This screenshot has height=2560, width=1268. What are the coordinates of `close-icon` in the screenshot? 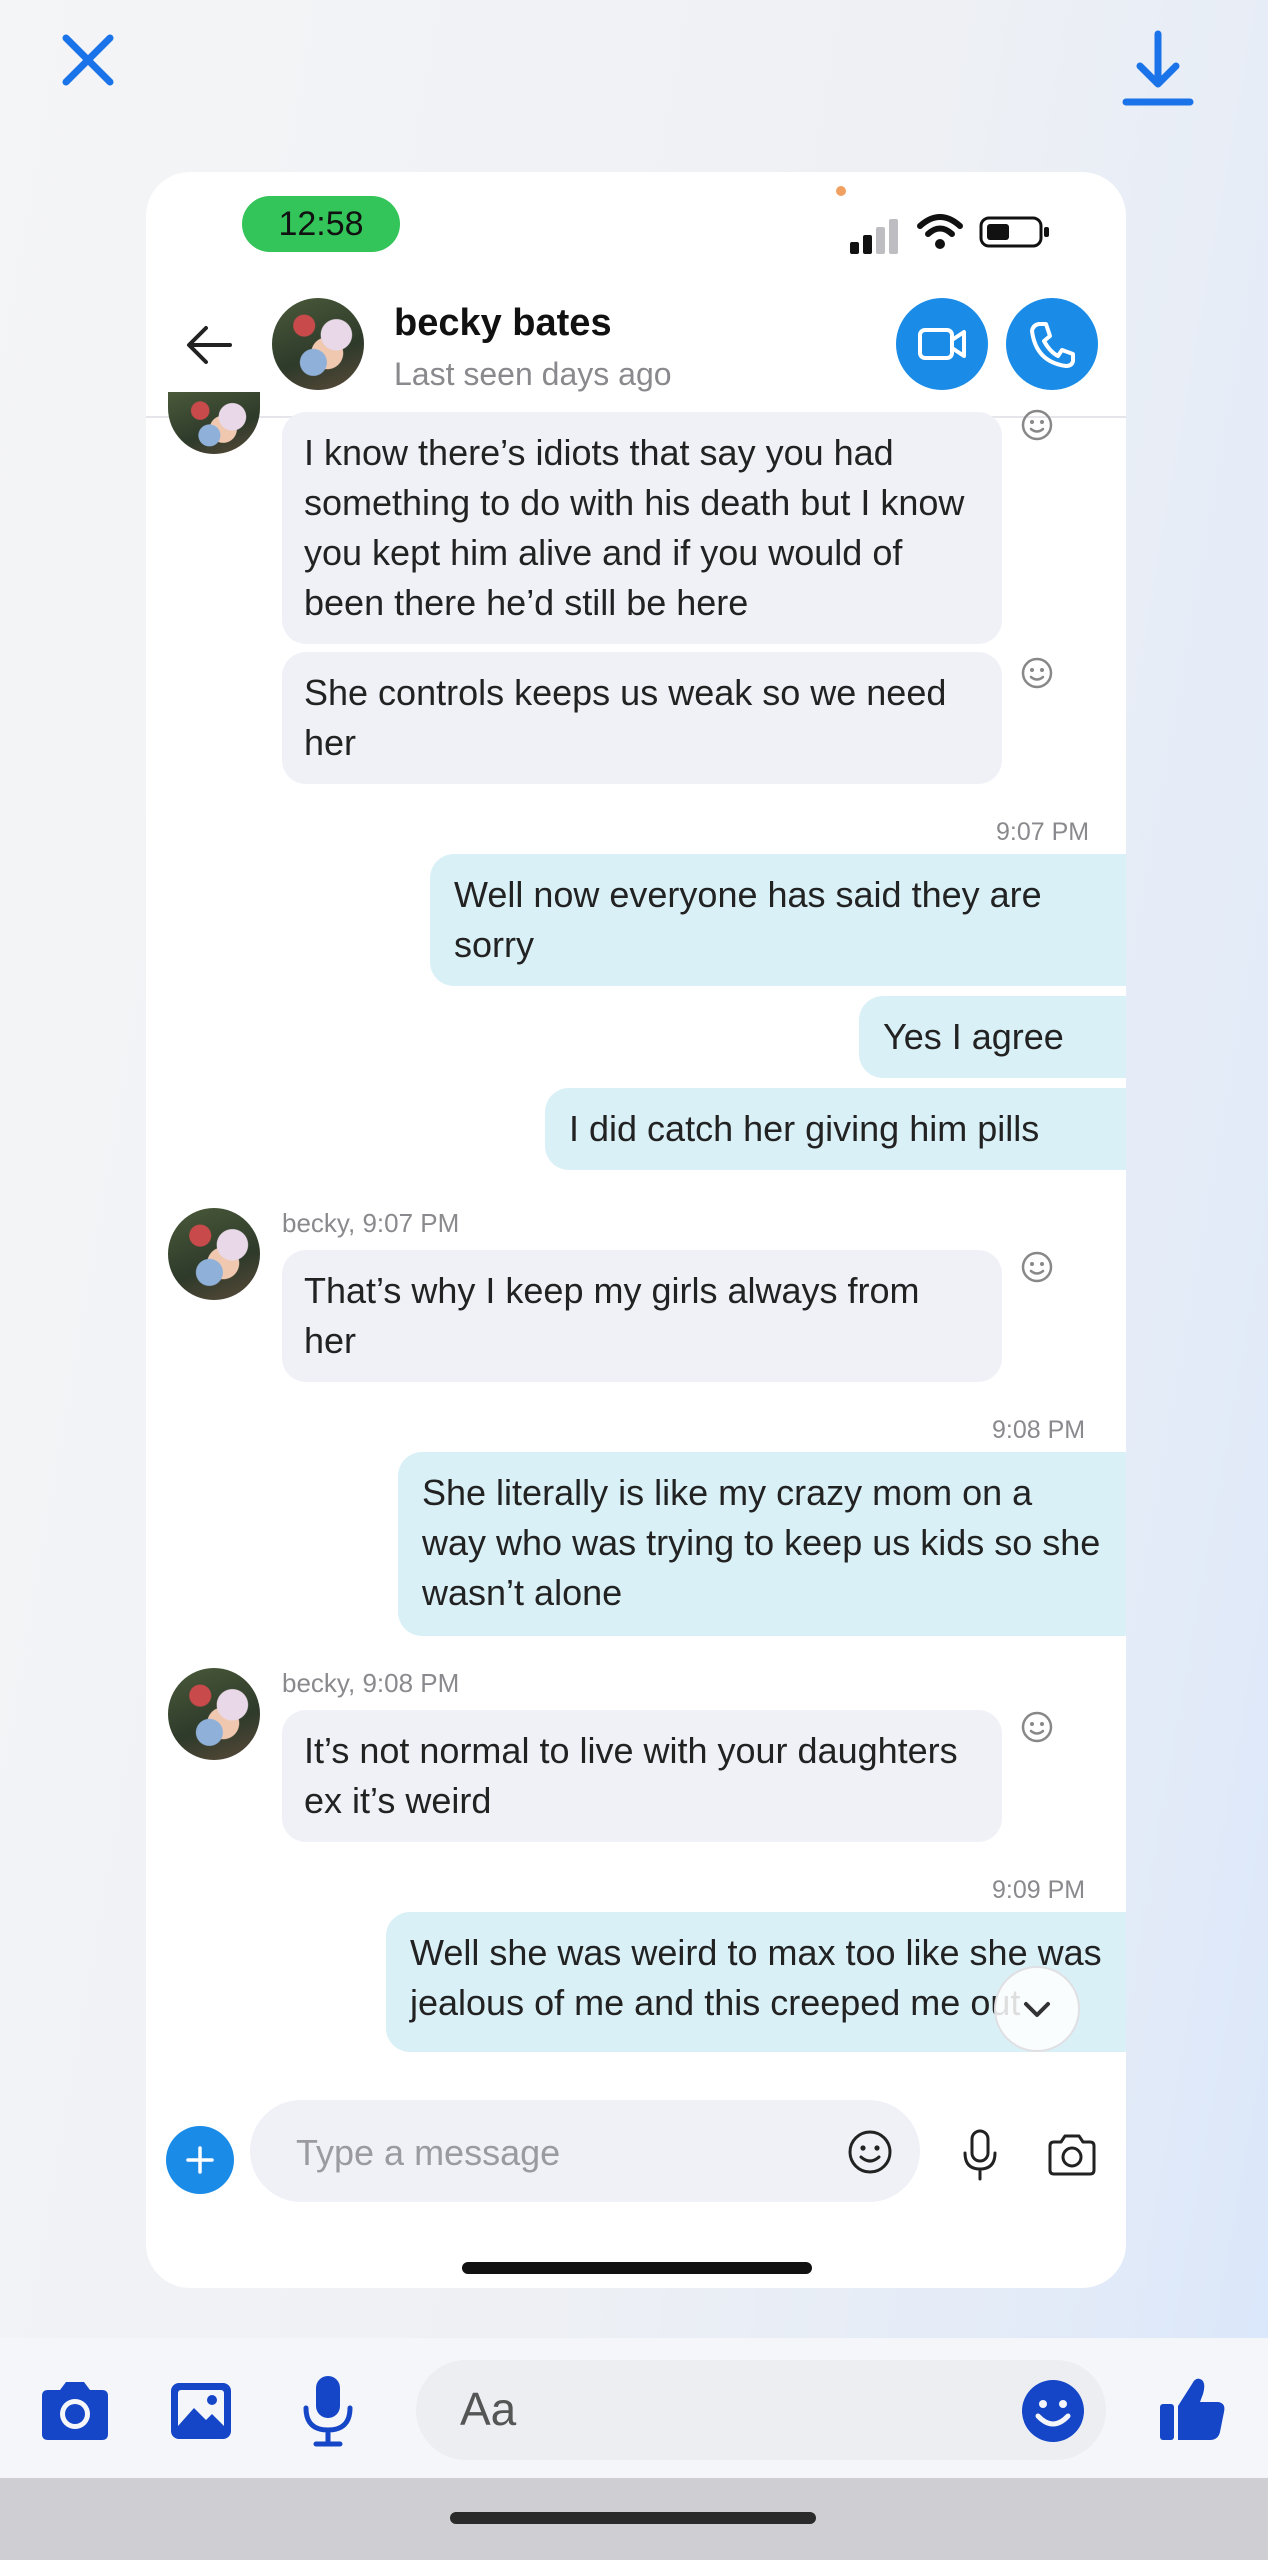 It's located at (88, 60).